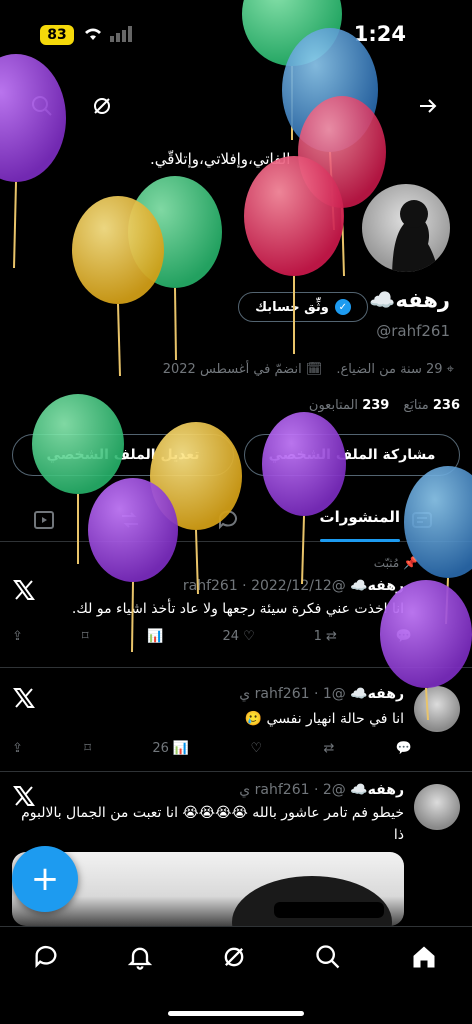 Image resolution: width=472 pixels, height=1024 pixels. Describe the element at coordinates (170, 748) in the screenshot. I see `views-button: 26 📊` at that location.